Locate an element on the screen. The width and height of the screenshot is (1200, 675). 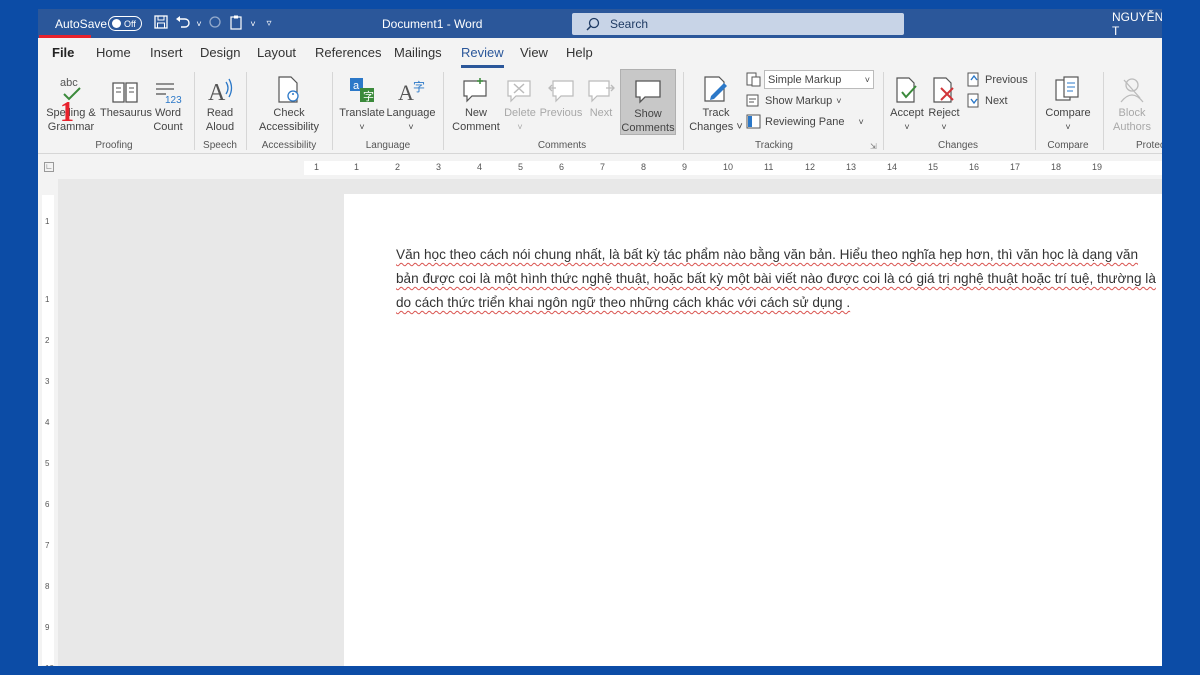
delete-dropdown-icon: ˅ is located at coordinates (520, 127).